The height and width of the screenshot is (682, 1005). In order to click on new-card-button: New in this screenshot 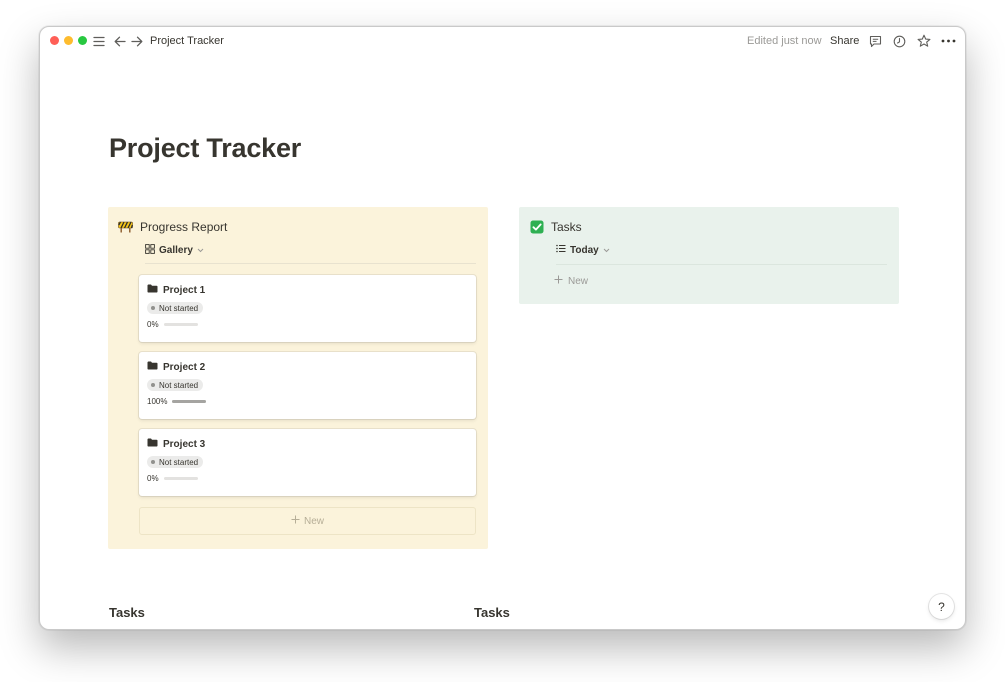, I will do `click(307, 521)`.